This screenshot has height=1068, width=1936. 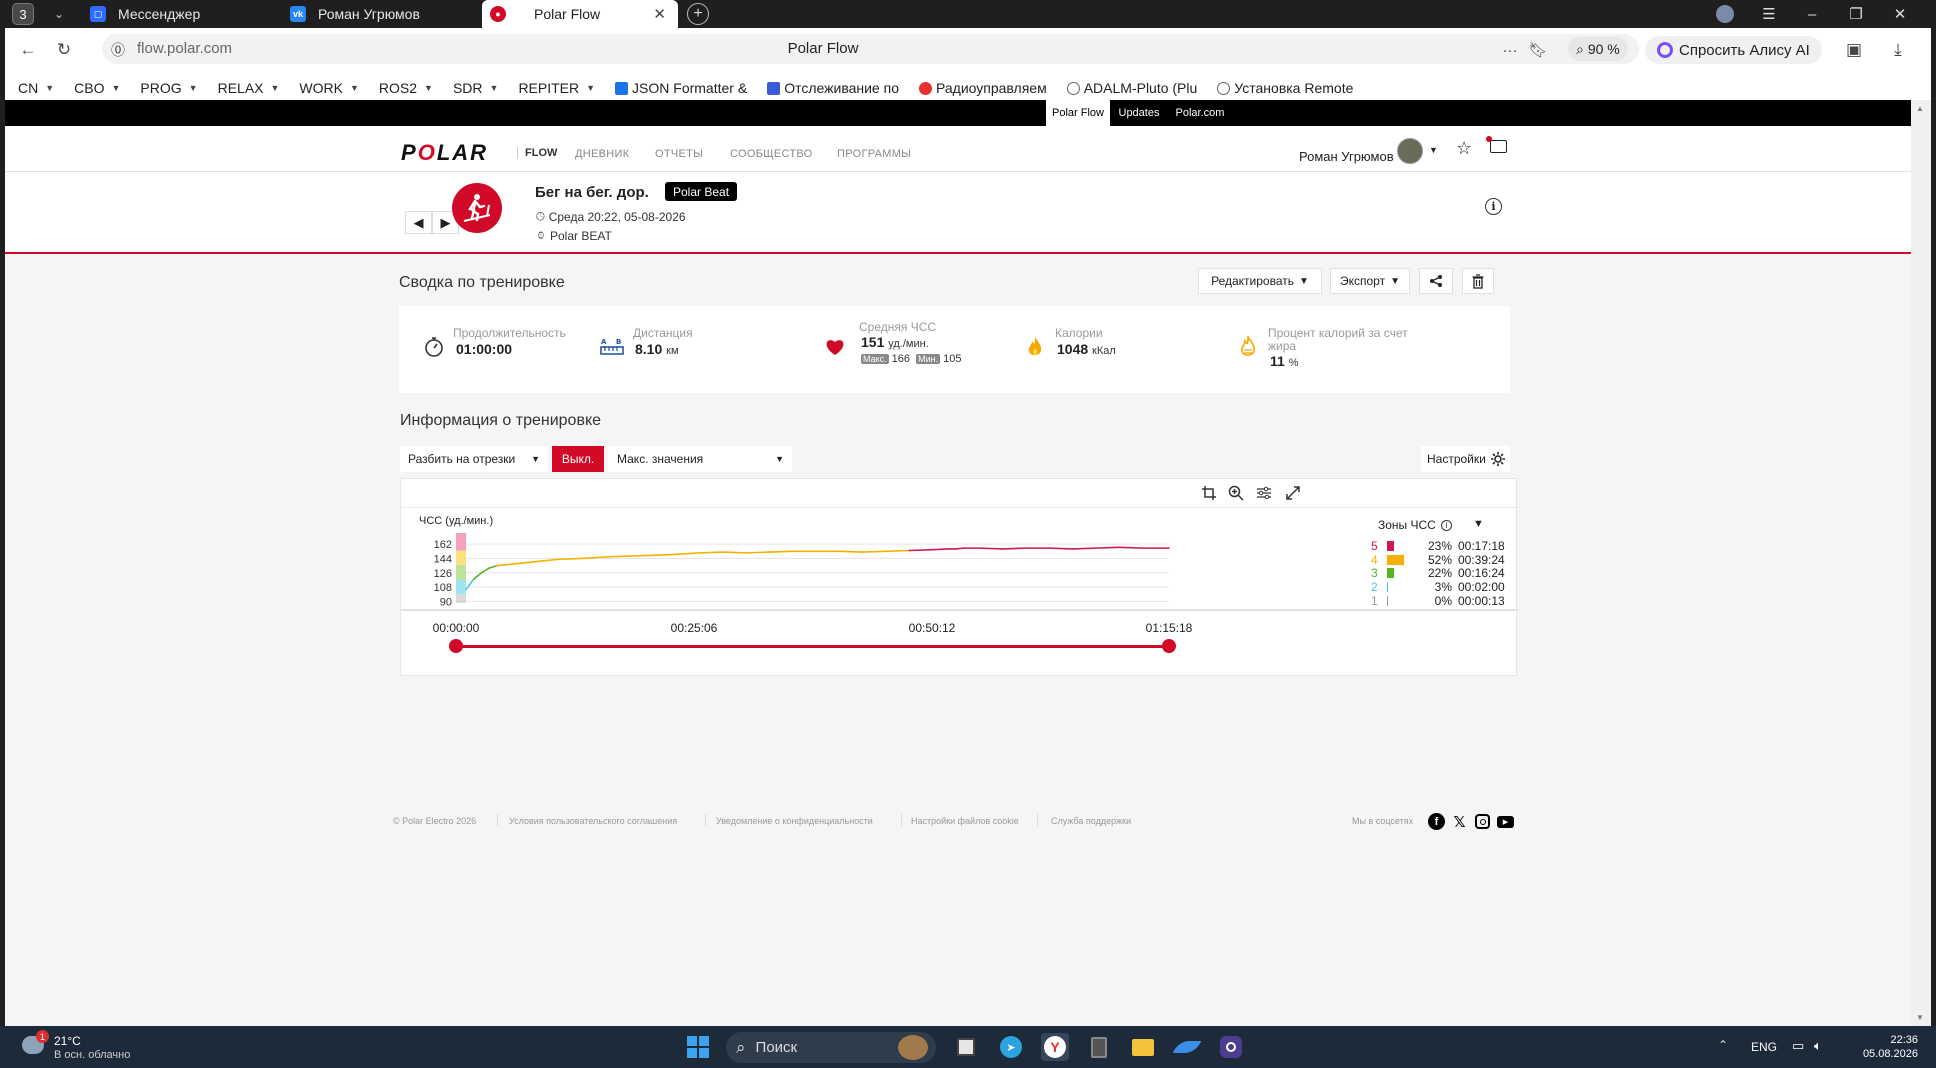 I want to click on bookmark-folder-relax: RELAX ▼, so click(x=249, y=88).